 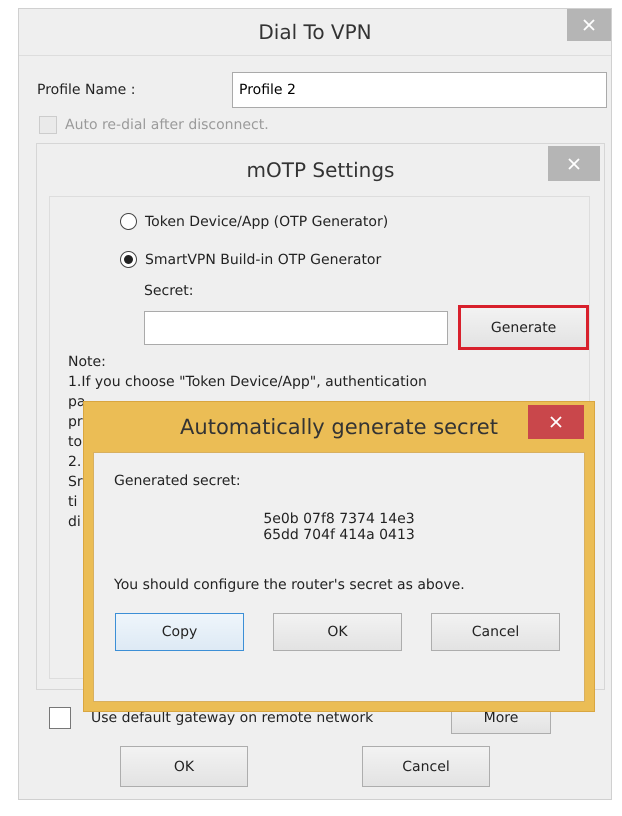 I want to click on note-text: di, so click(x=74, y=522).